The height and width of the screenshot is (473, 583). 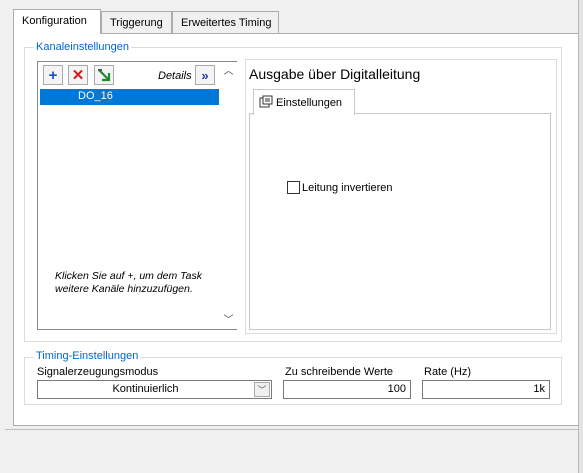 What do you see at coordinates (291, 429) in the screenshot?
I see `bottom-separator` at bounding box center [291, 429].